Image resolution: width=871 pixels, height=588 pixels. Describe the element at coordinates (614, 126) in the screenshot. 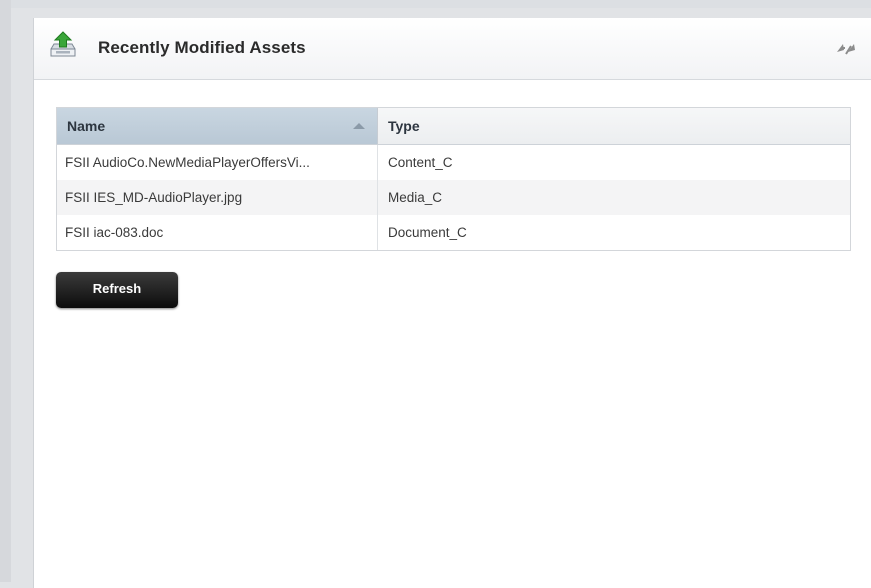

I see `column-header-type: Type` at that location.